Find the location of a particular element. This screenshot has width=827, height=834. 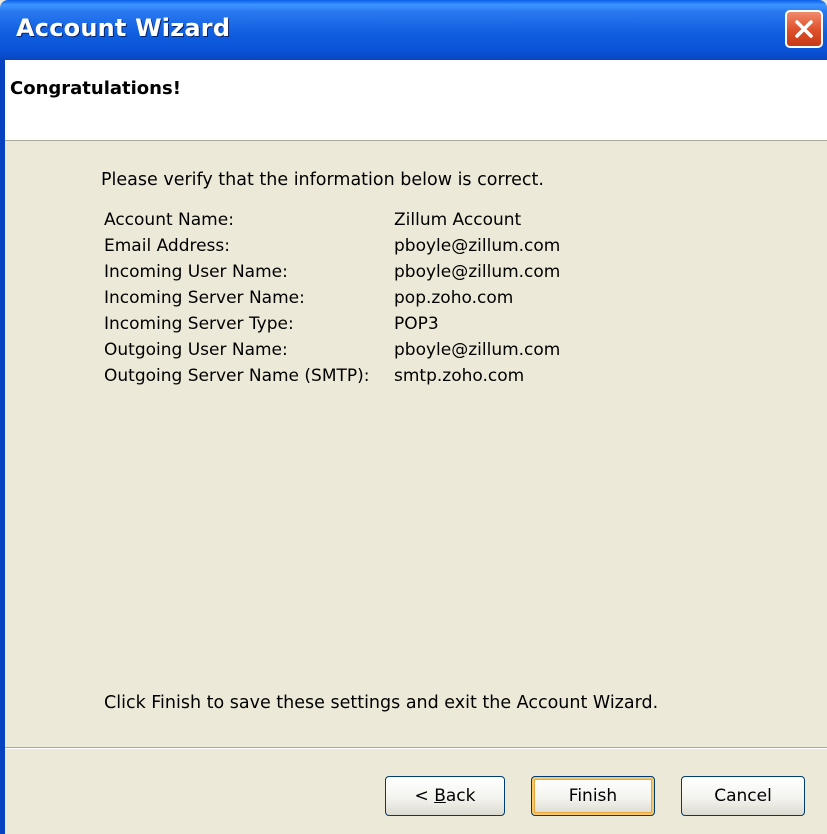

close-icon is located at coordinates (804, 29).